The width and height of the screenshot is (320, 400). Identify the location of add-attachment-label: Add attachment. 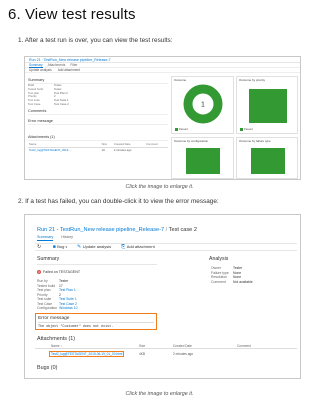
(140, 246).